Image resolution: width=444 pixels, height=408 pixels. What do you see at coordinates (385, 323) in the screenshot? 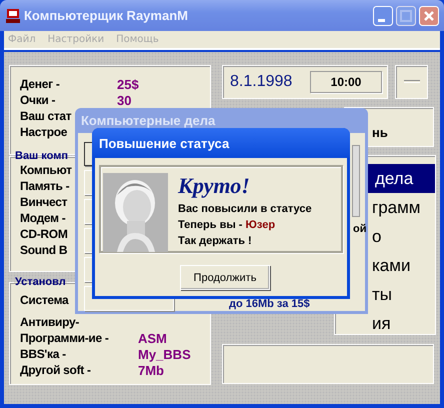
I see `action-item: ия` at bounding box center [385, 323].